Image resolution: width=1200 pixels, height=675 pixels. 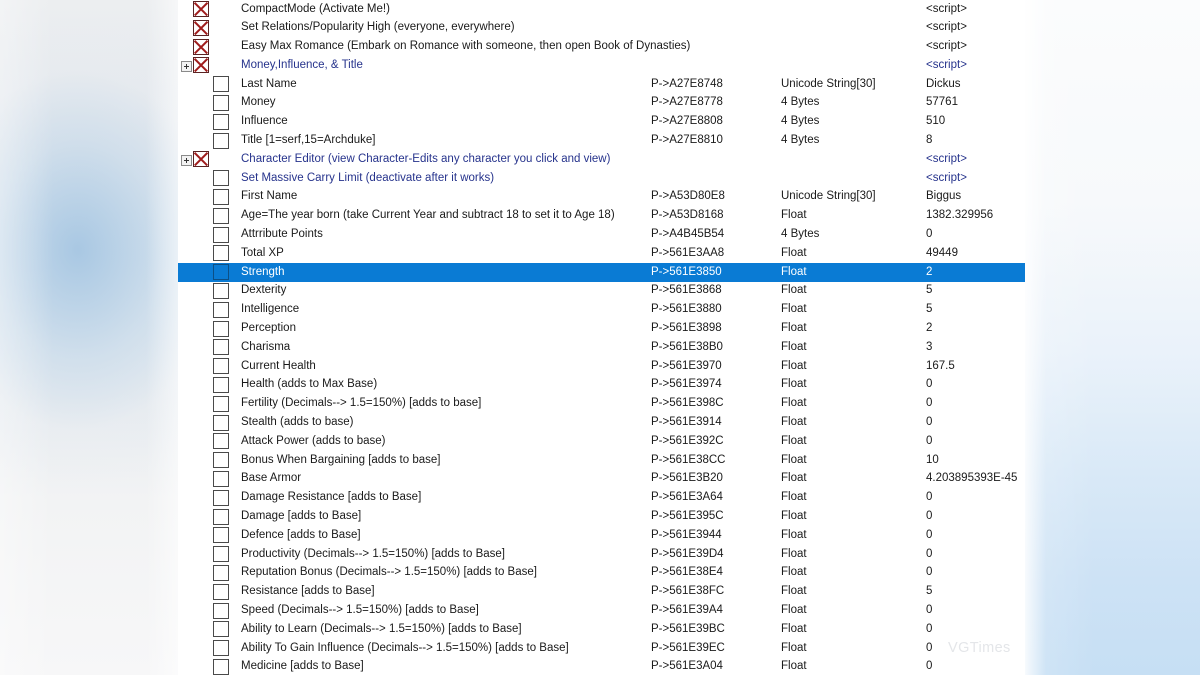 What do you see at coordinates (828, 83) in the screenshot?
I see `row-type: Unicode String[30]` at bounding box center [828, 83].